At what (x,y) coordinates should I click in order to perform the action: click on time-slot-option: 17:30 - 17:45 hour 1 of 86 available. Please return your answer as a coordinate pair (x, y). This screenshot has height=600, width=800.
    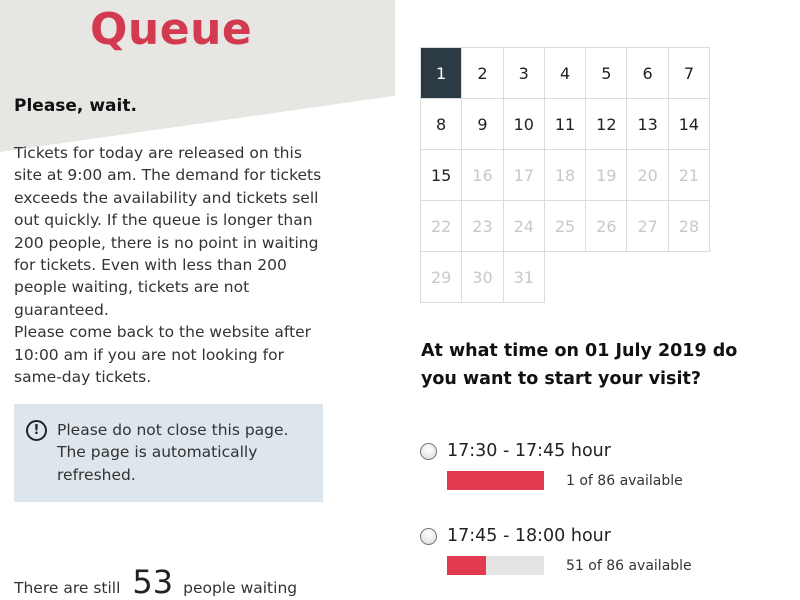
    Looking at the image, I should click on (551, 465).